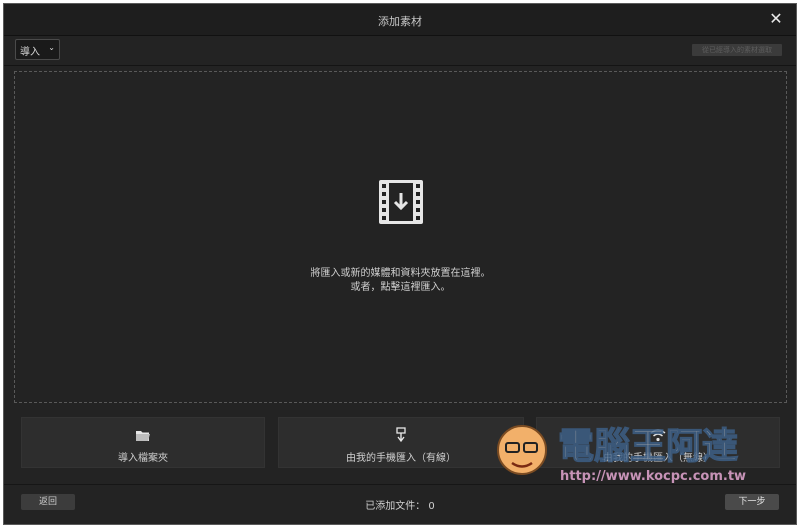  I want to click on footer-bar: 返回 已添加文件： 0 下一步, so click(400, 505).